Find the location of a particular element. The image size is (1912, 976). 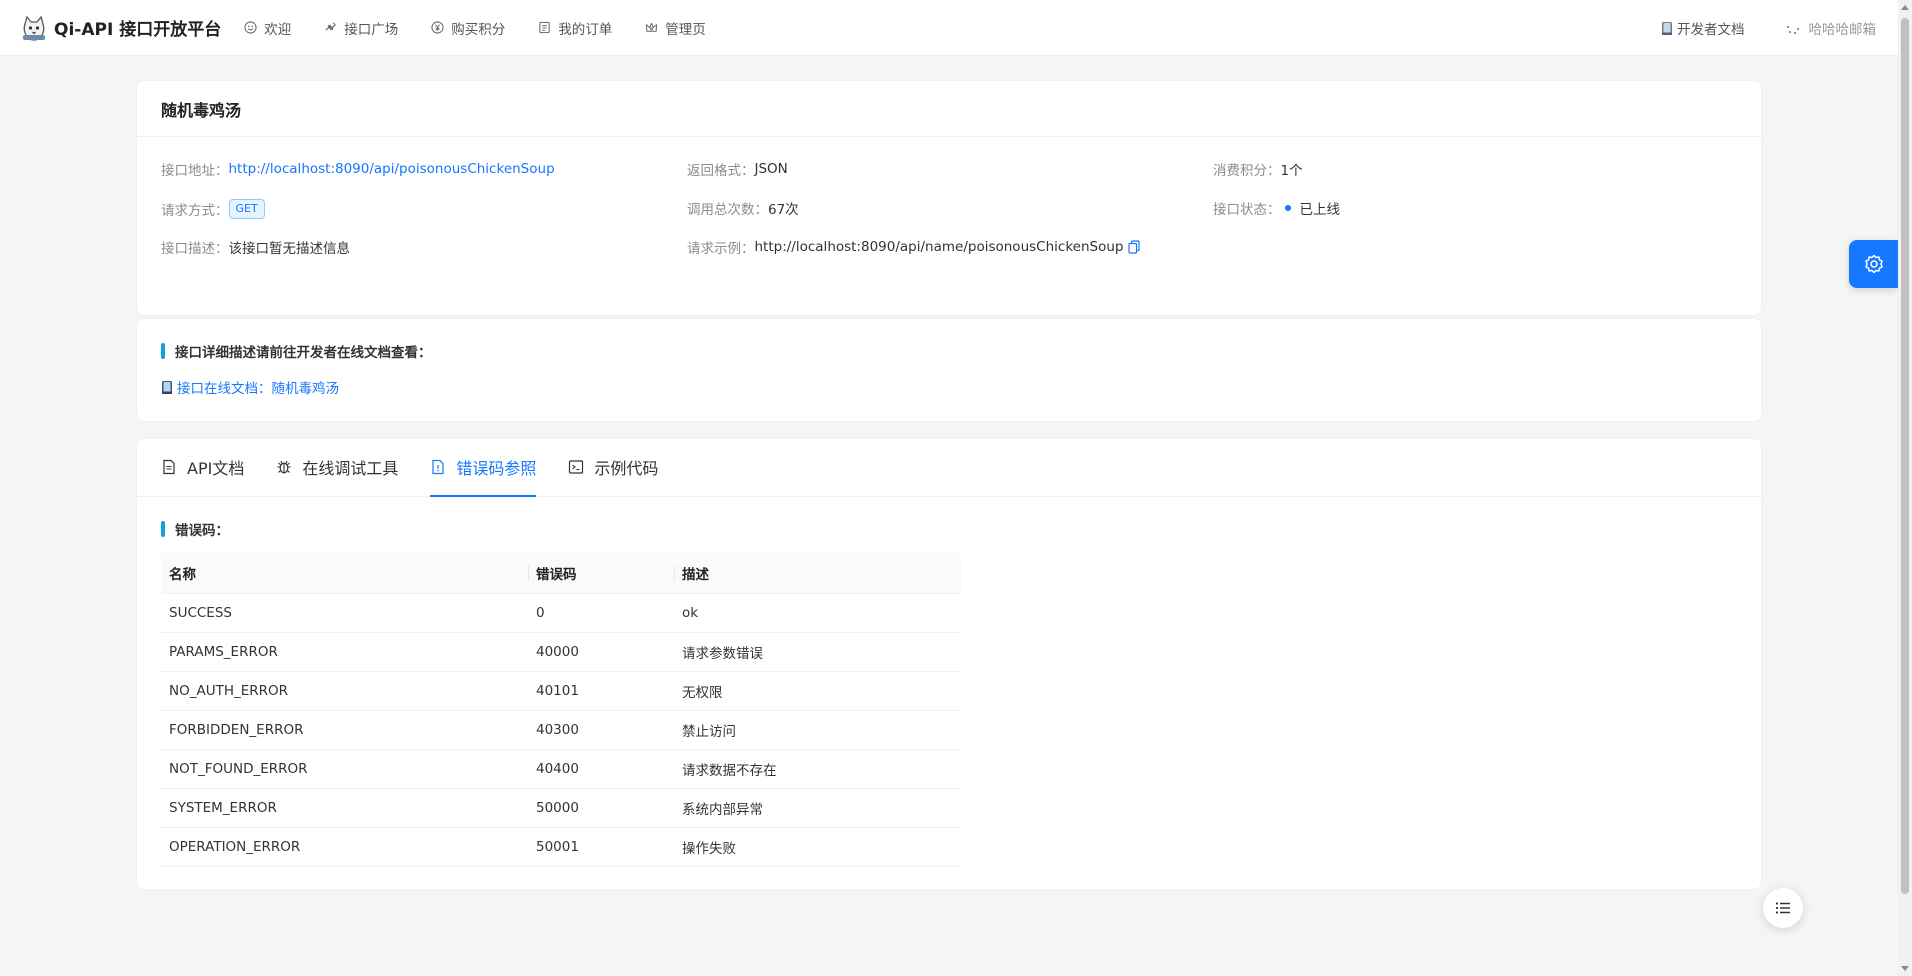

online-docs-link: 接口在线文档：随机毒鸡汤 is located at coordinates (250, 387).